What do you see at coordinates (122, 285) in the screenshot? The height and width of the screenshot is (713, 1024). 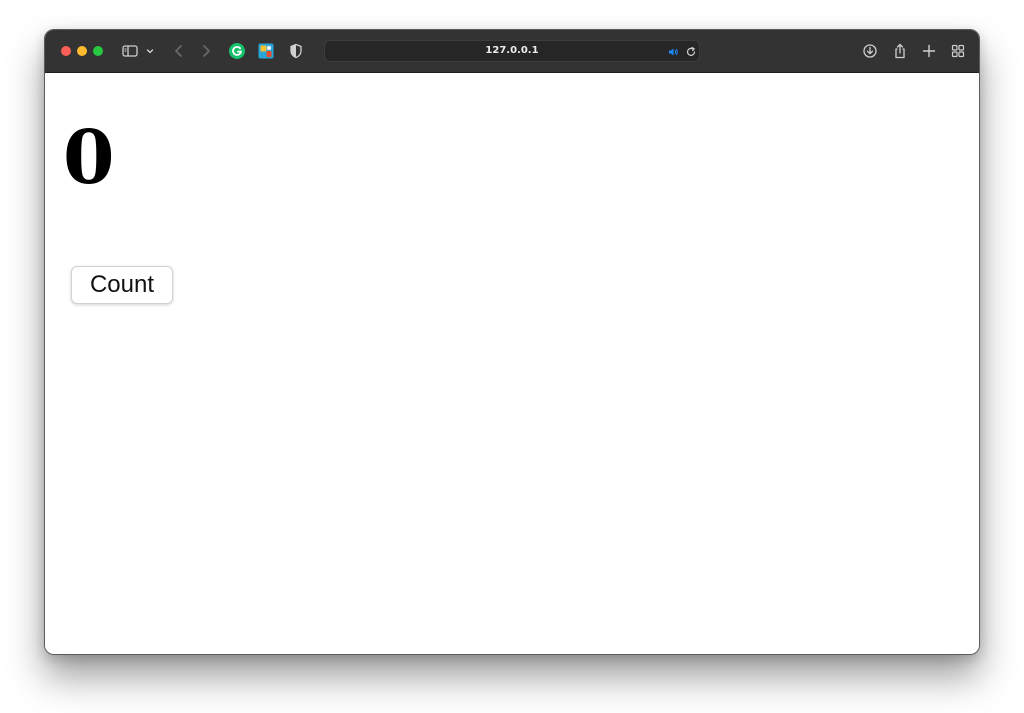 I see `count-button: Count` at bounding box center [122, 285].